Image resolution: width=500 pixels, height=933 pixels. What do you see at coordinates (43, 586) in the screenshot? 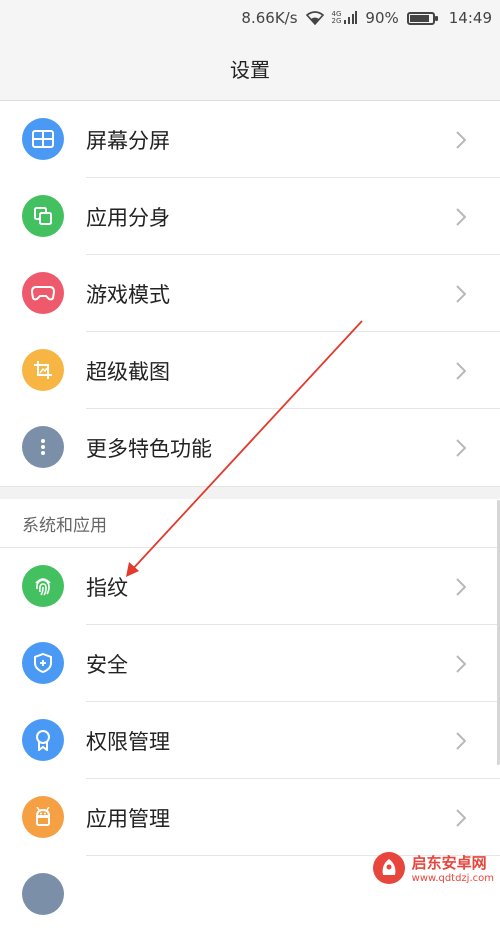
I see `fingerprint-icon` at bounding box center [43, 586].